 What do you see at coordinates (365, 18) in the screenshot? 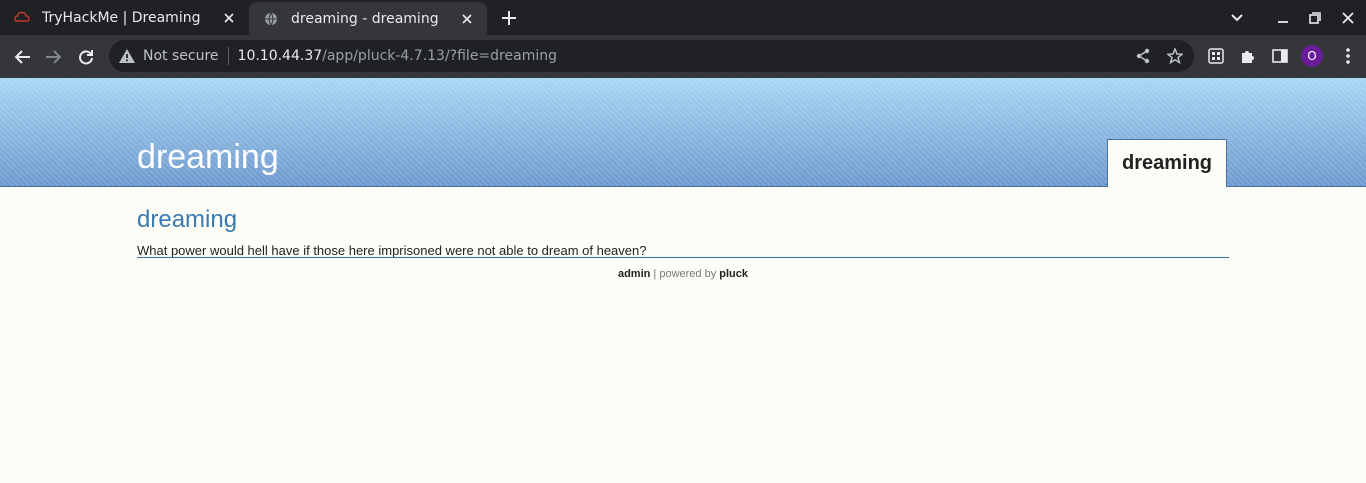
I see `tab-title: dreaming - dreaming` at bounding box center [365, 18].